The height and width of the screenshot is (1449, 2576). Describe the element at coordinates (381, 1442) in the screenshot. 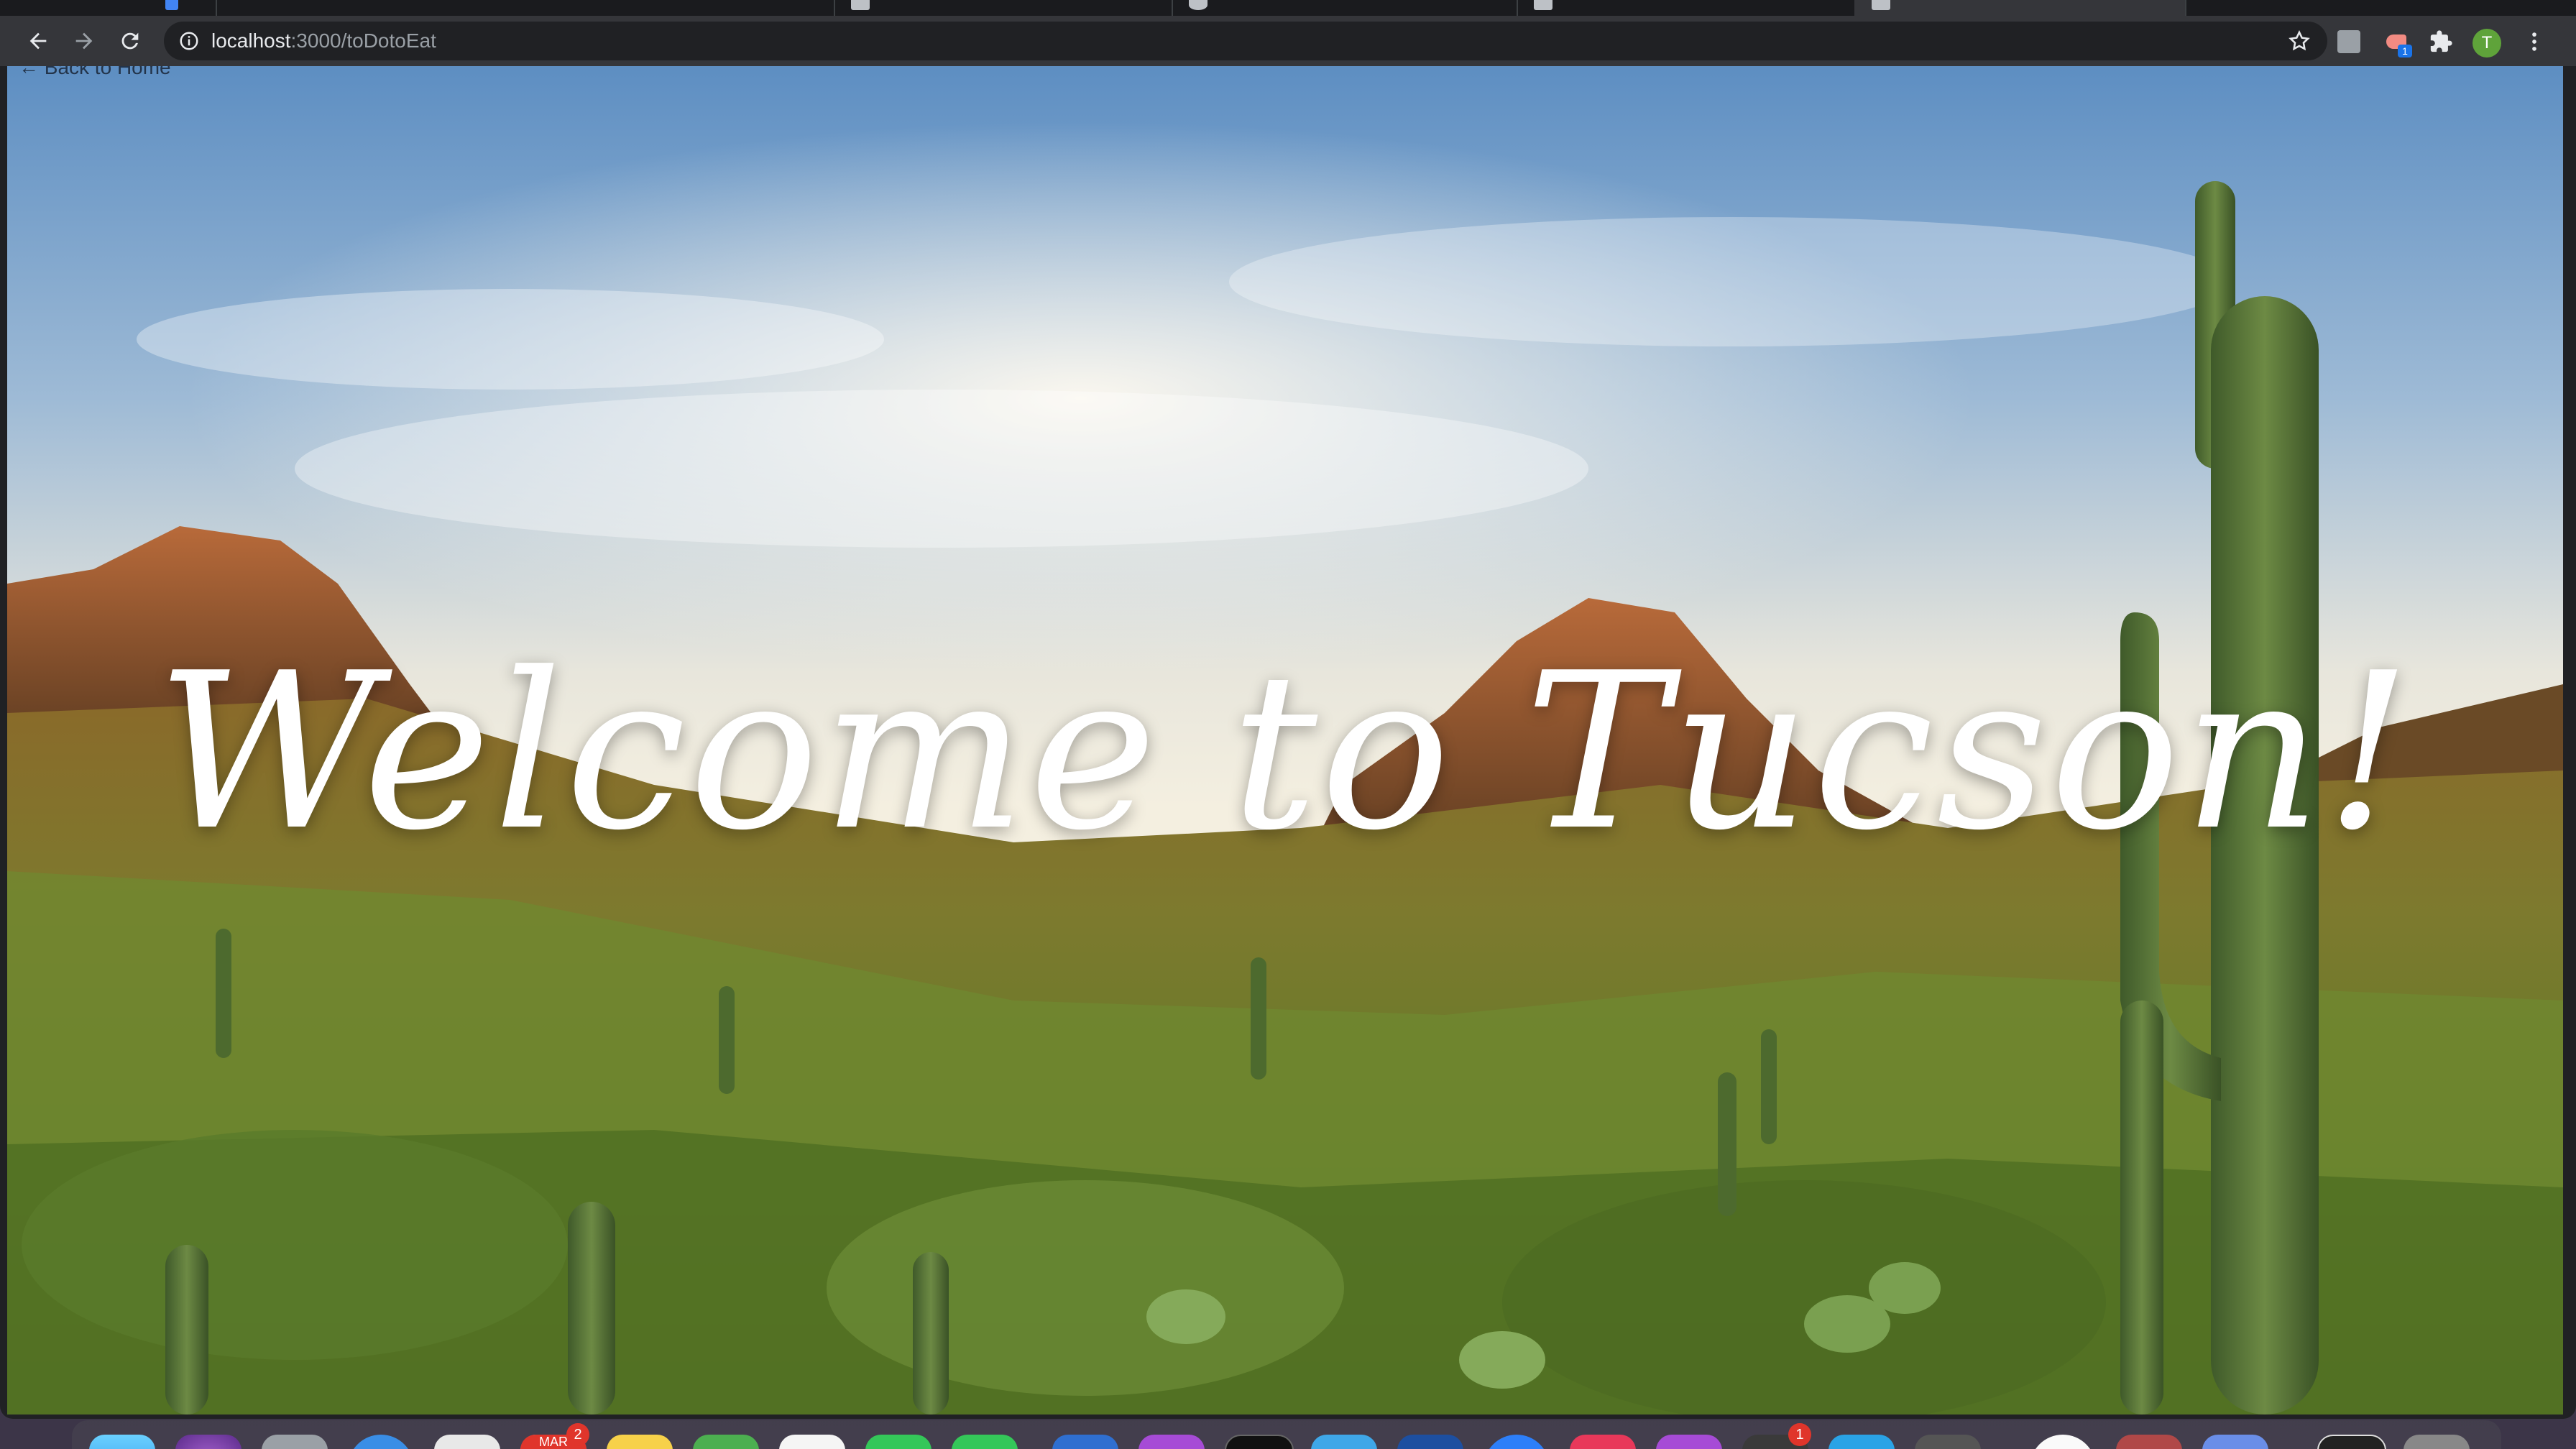

I see `safari-icon` at that location.